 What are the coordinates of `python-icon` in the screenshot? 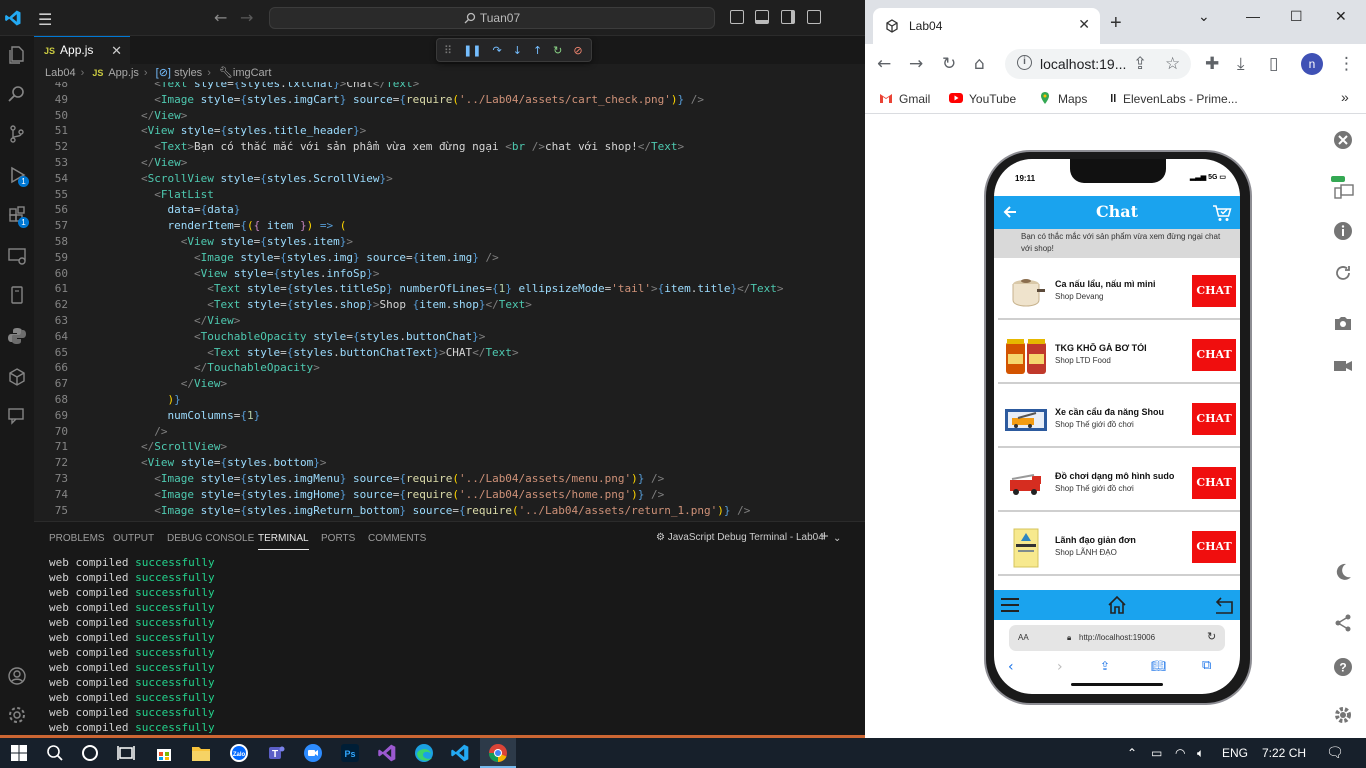 It's located at (17, 336).